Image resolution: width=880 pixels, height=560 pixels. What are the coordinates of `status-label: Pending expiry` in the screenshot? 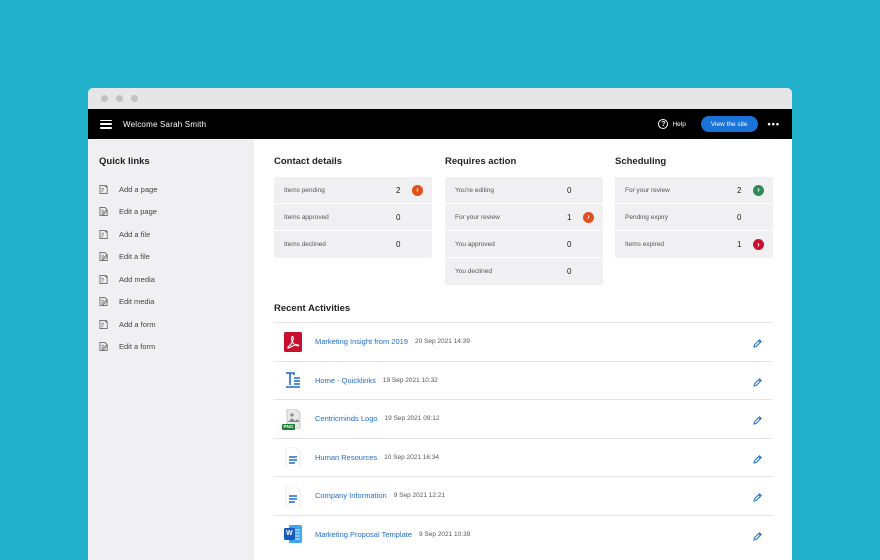 It's located at (646, 217).